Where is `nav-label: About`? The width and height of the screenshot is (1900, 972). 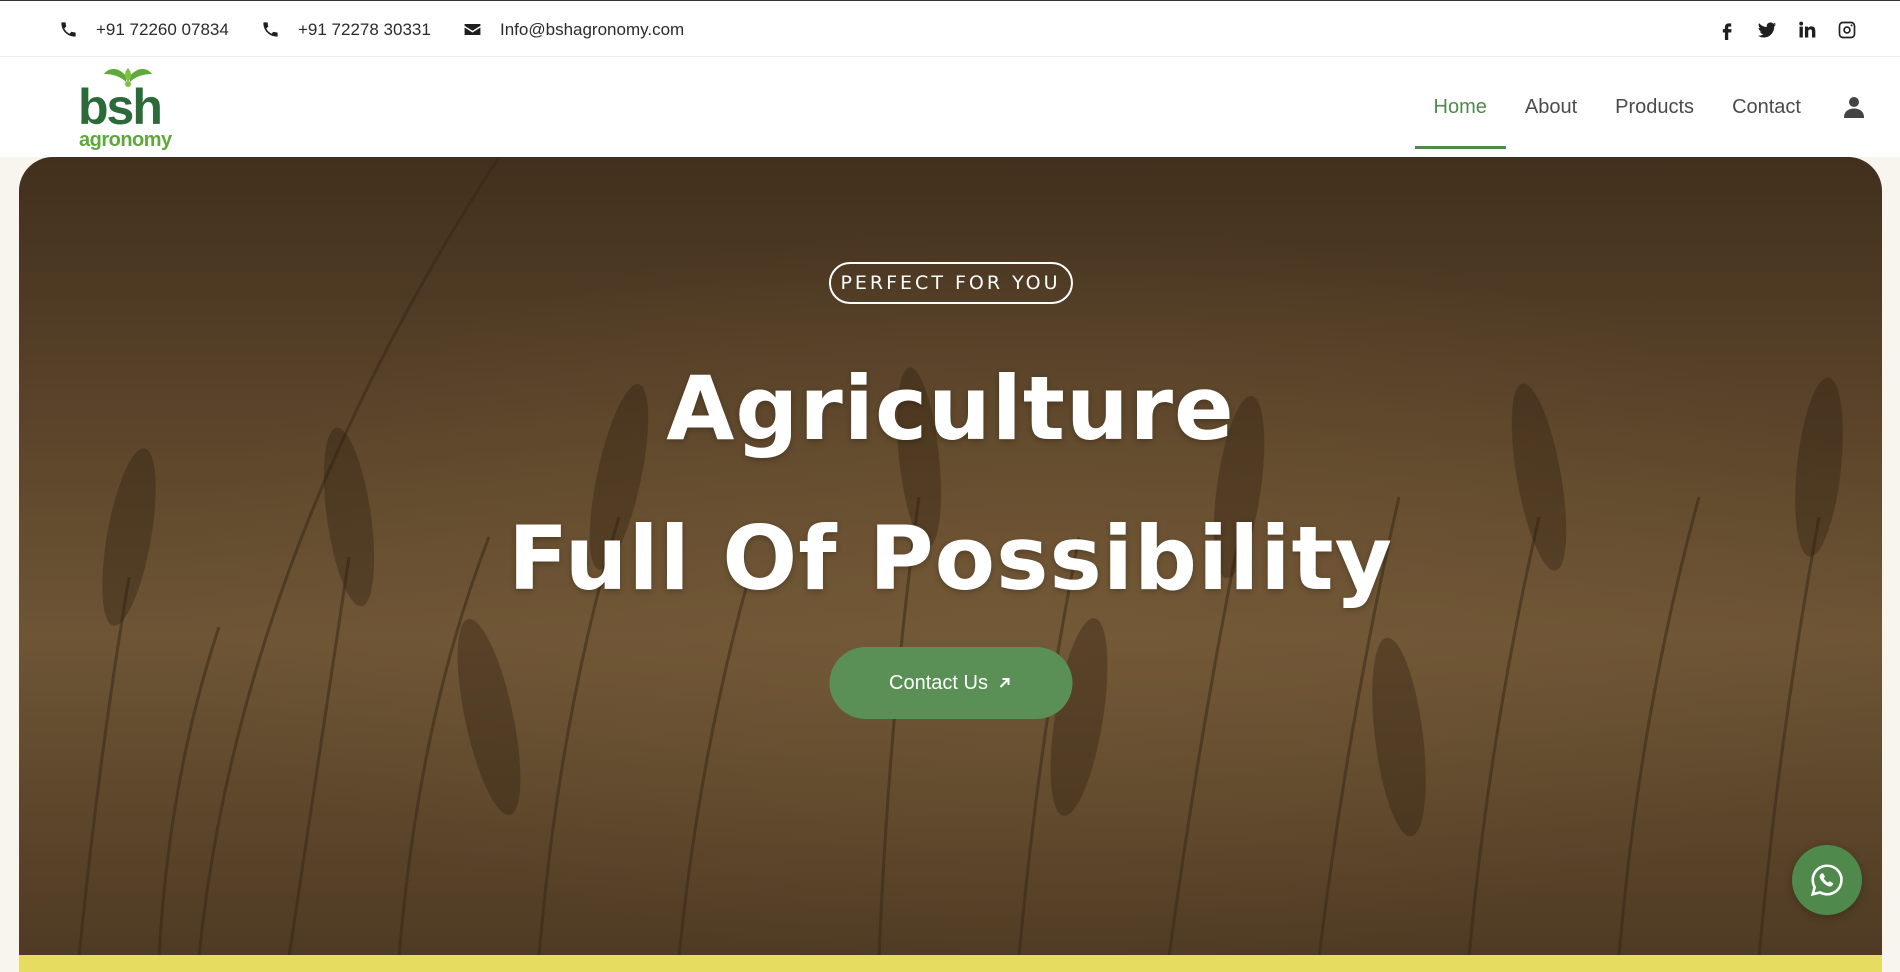 nav-label: About is located at coordinates (1551, 106).